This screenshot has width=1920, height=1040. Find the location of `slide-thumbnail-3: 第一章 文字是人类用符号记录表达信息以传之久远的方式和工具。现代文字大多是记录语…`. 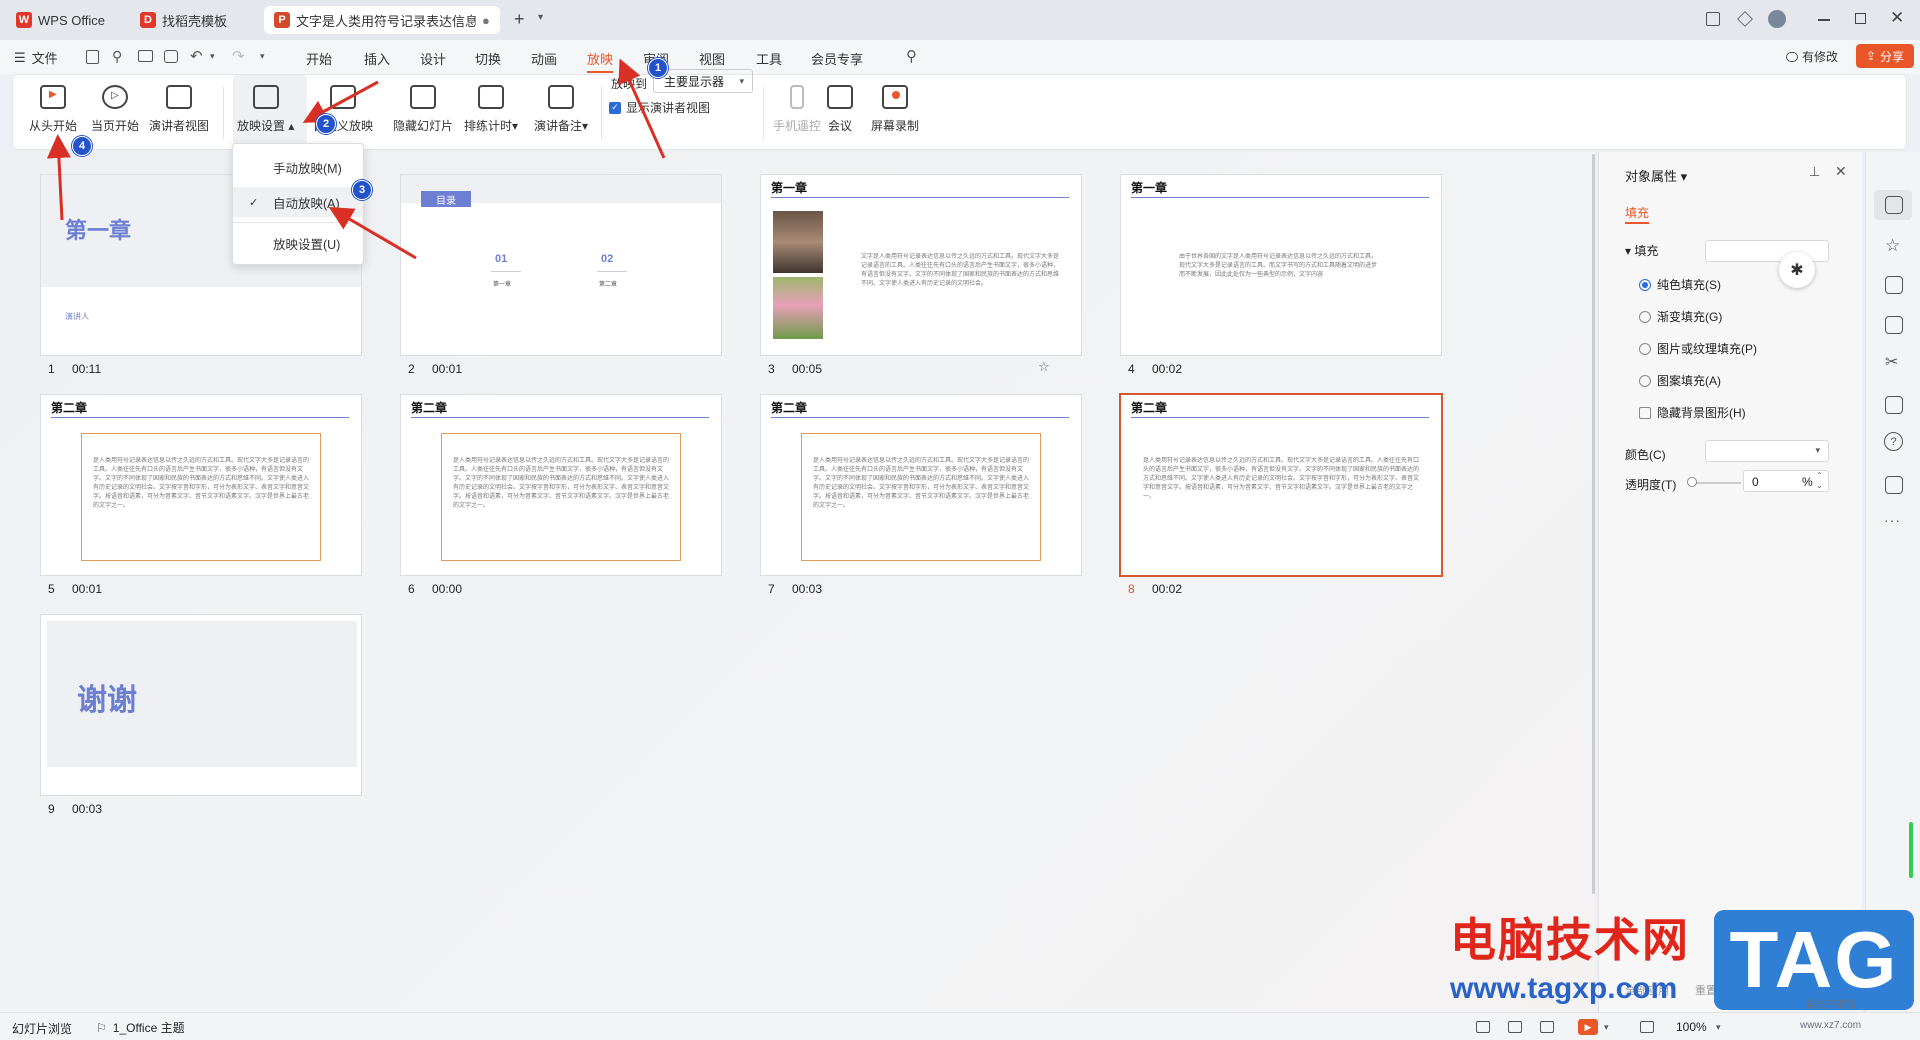

slide-thumbnail-3: 第一章 文字是人类用符号记录表达信息以传之久远的方式和工具。现代文字大多是记录语… is located at coordinates (921, 265).